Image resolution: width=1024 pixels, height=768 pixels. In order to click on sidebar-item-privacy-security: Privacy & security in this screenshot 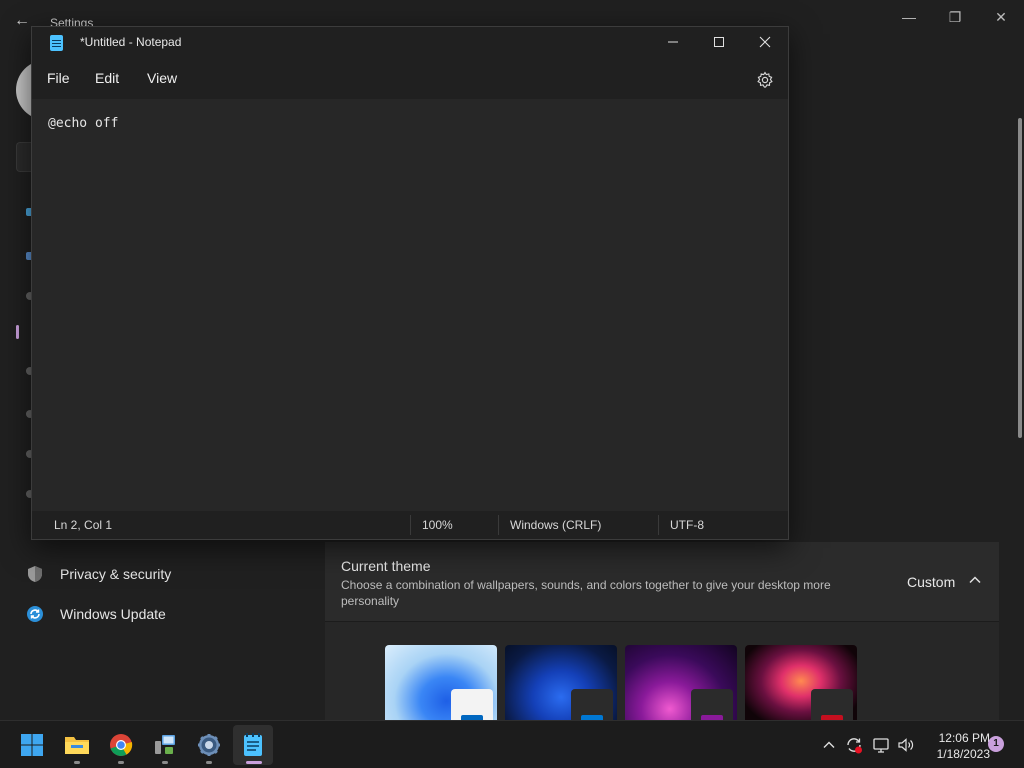, I will do `click(161, 574)`.